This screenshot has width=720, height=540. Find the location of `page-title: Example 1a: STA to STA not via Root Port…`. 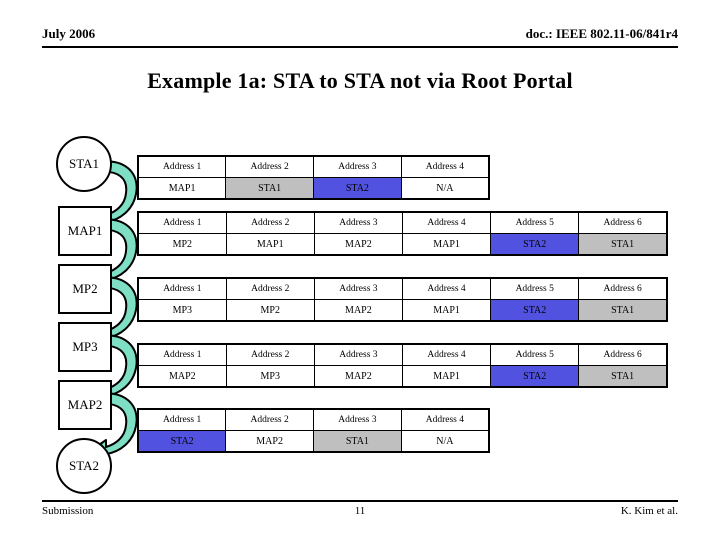

page-title: Example 1a: STA to STA not via Root Port… is located at coordinates (360, 80).